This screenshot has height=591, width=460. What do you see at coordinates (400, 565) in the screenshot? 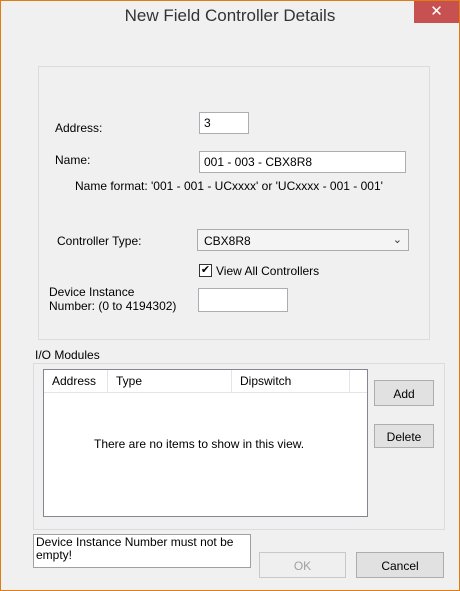
I see `cancel-button: Cancel` at bounding box center [400, 565].